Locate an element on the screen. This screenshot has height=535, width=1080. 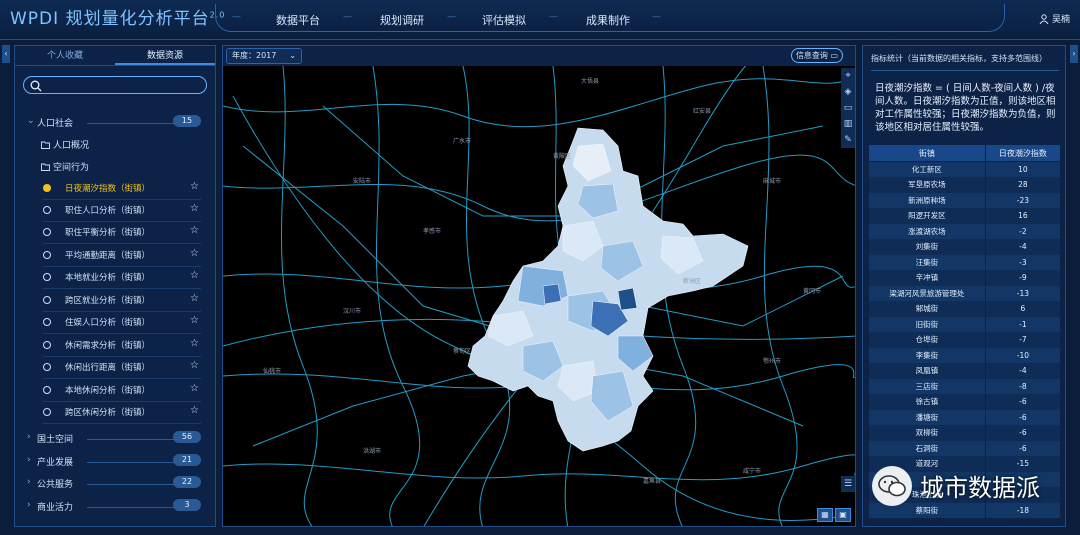
list-item: 日夜潮汐指数（街镇） ☆ is located at coordinates (122, 189).